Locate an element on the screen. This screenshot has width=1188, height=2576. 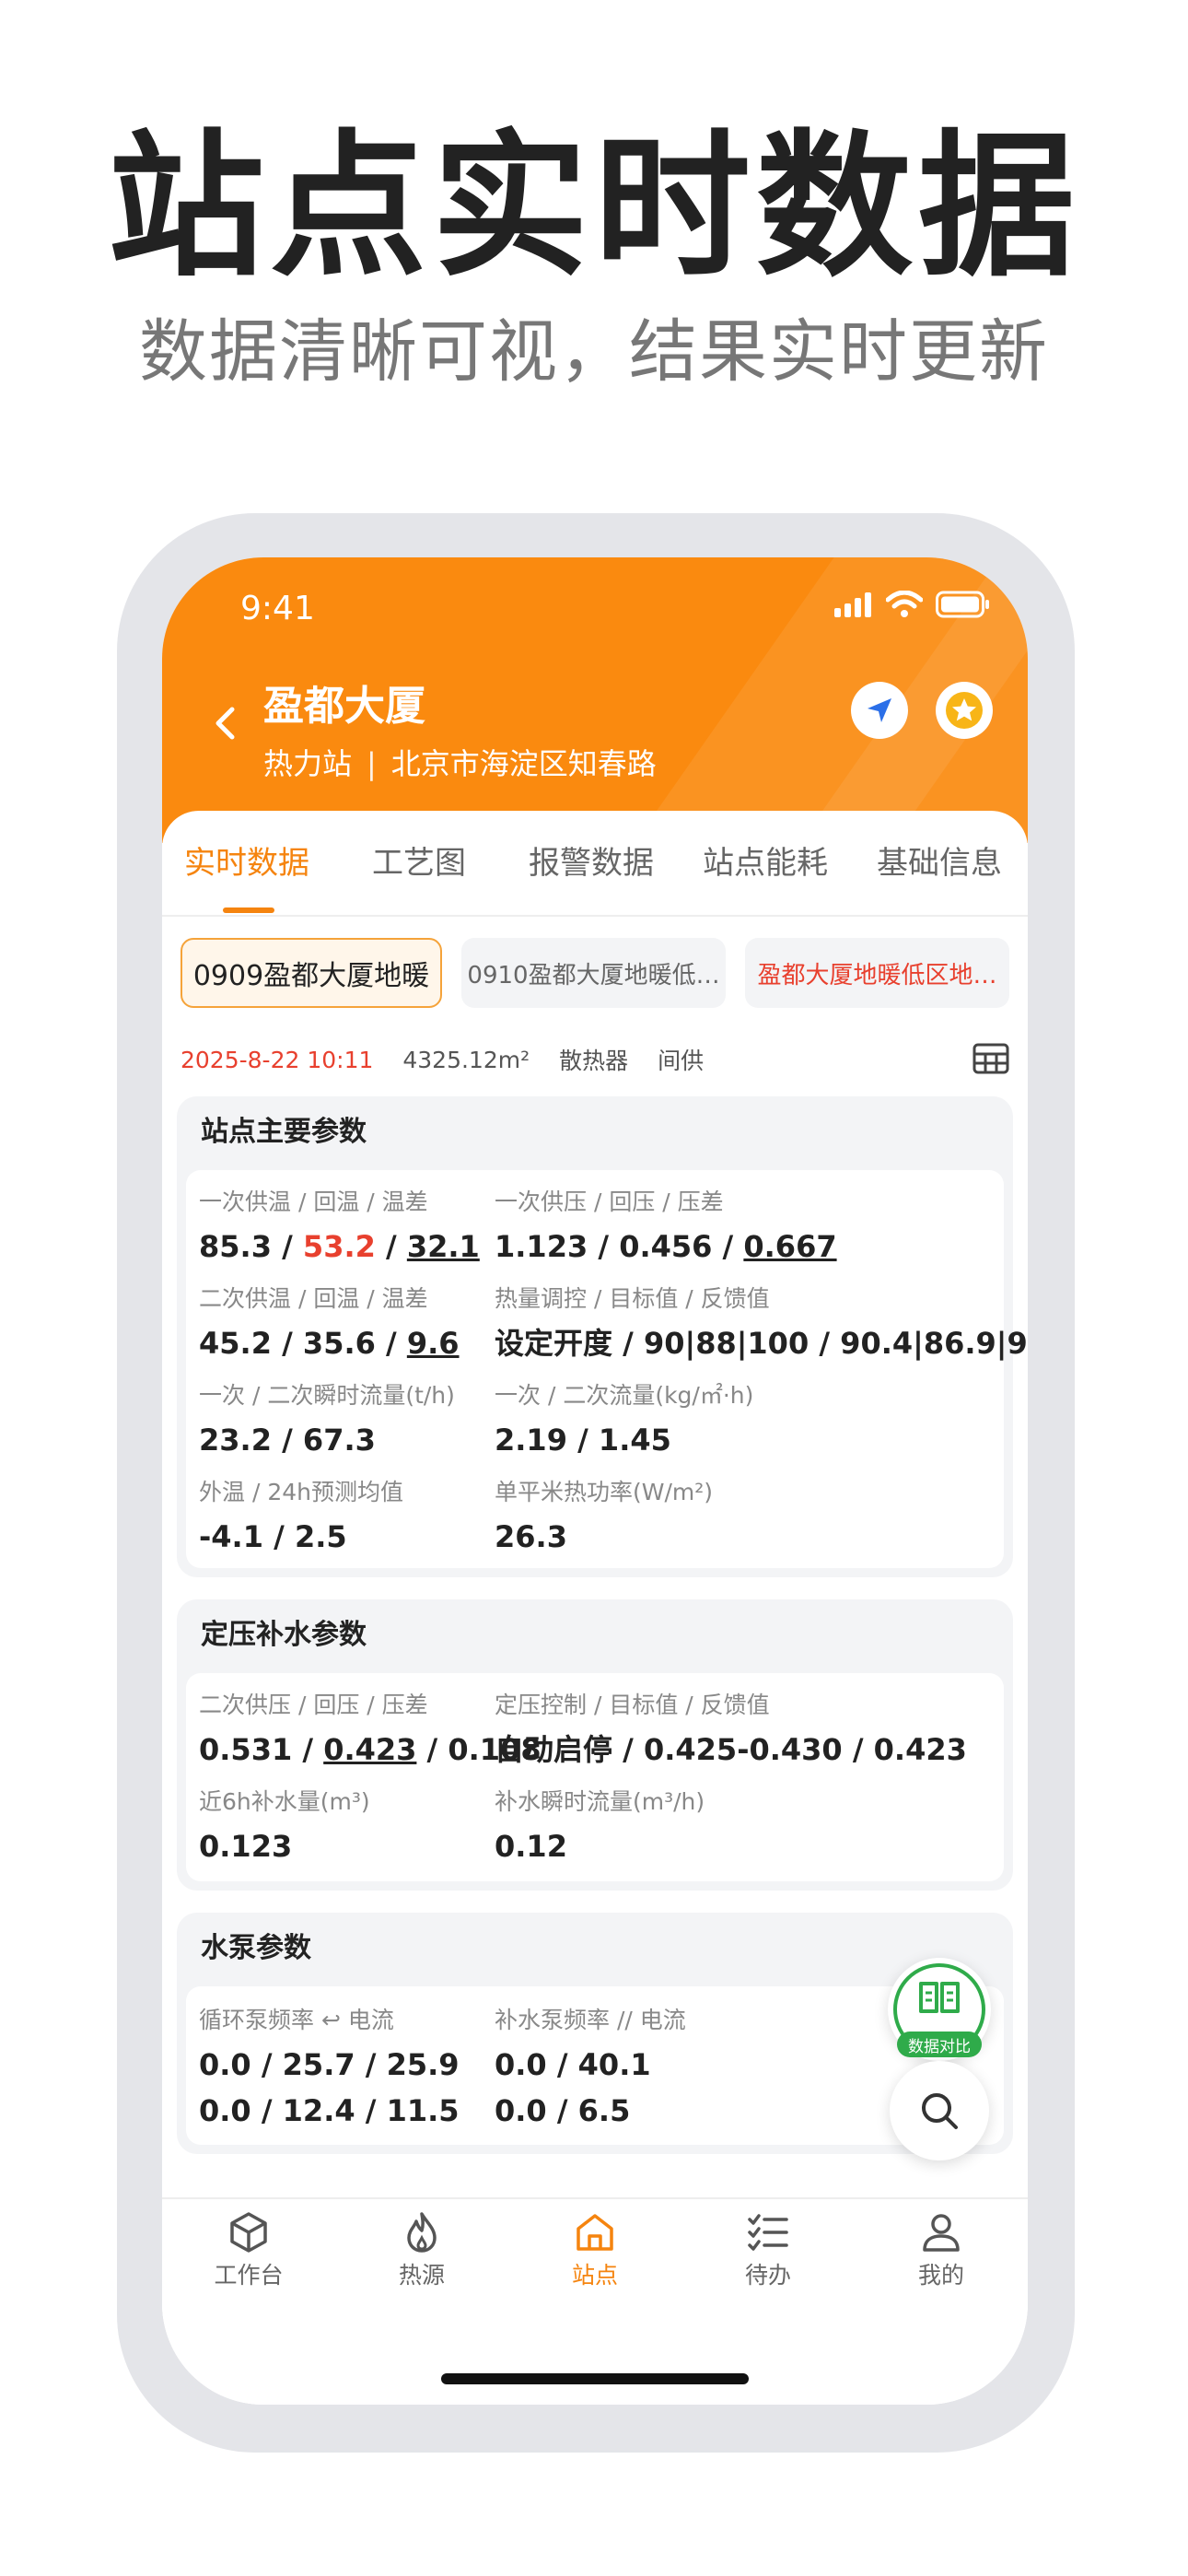
tab-realtime-data: 实时数据 is located at coordinates (246, 863).